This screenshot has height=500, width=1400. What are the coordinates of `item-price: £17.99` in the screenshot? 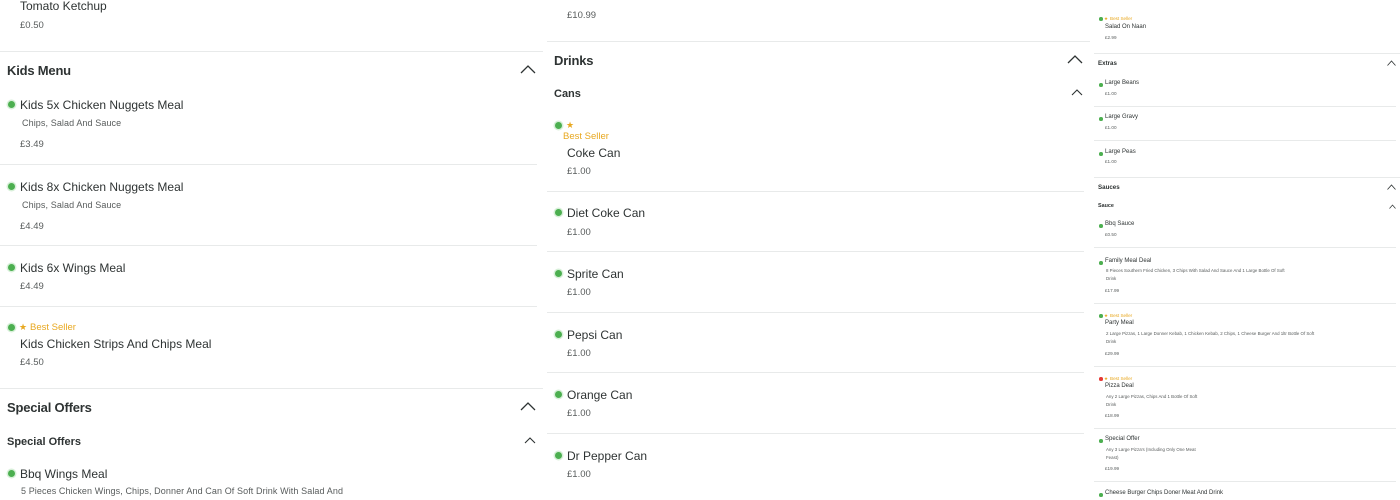 It's located at (1112, 290).